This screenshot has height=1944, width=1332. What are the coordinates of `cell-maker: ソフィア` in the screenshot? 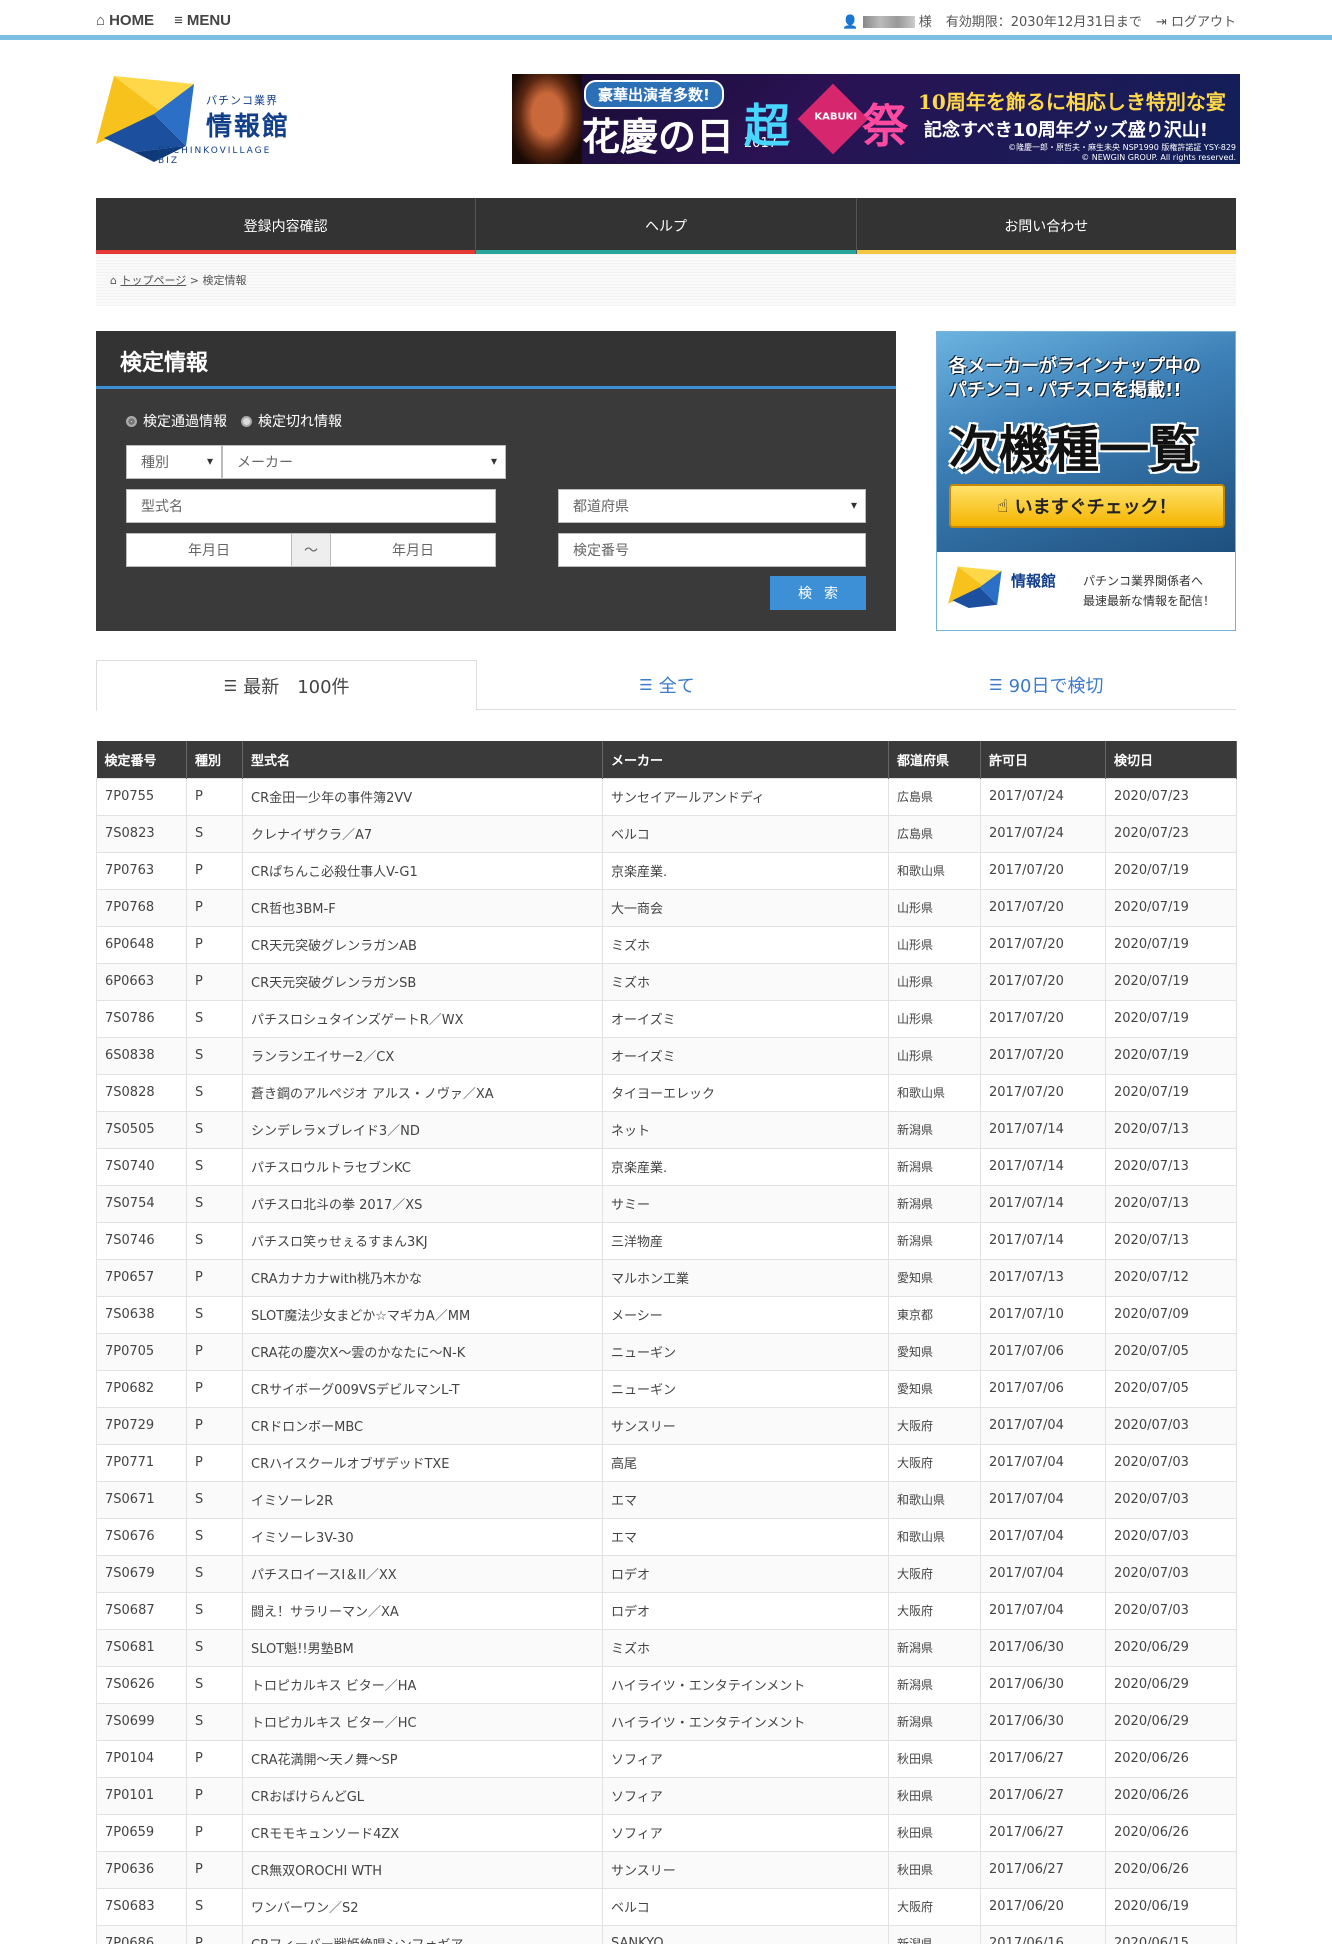 It's located at (745, 1795).